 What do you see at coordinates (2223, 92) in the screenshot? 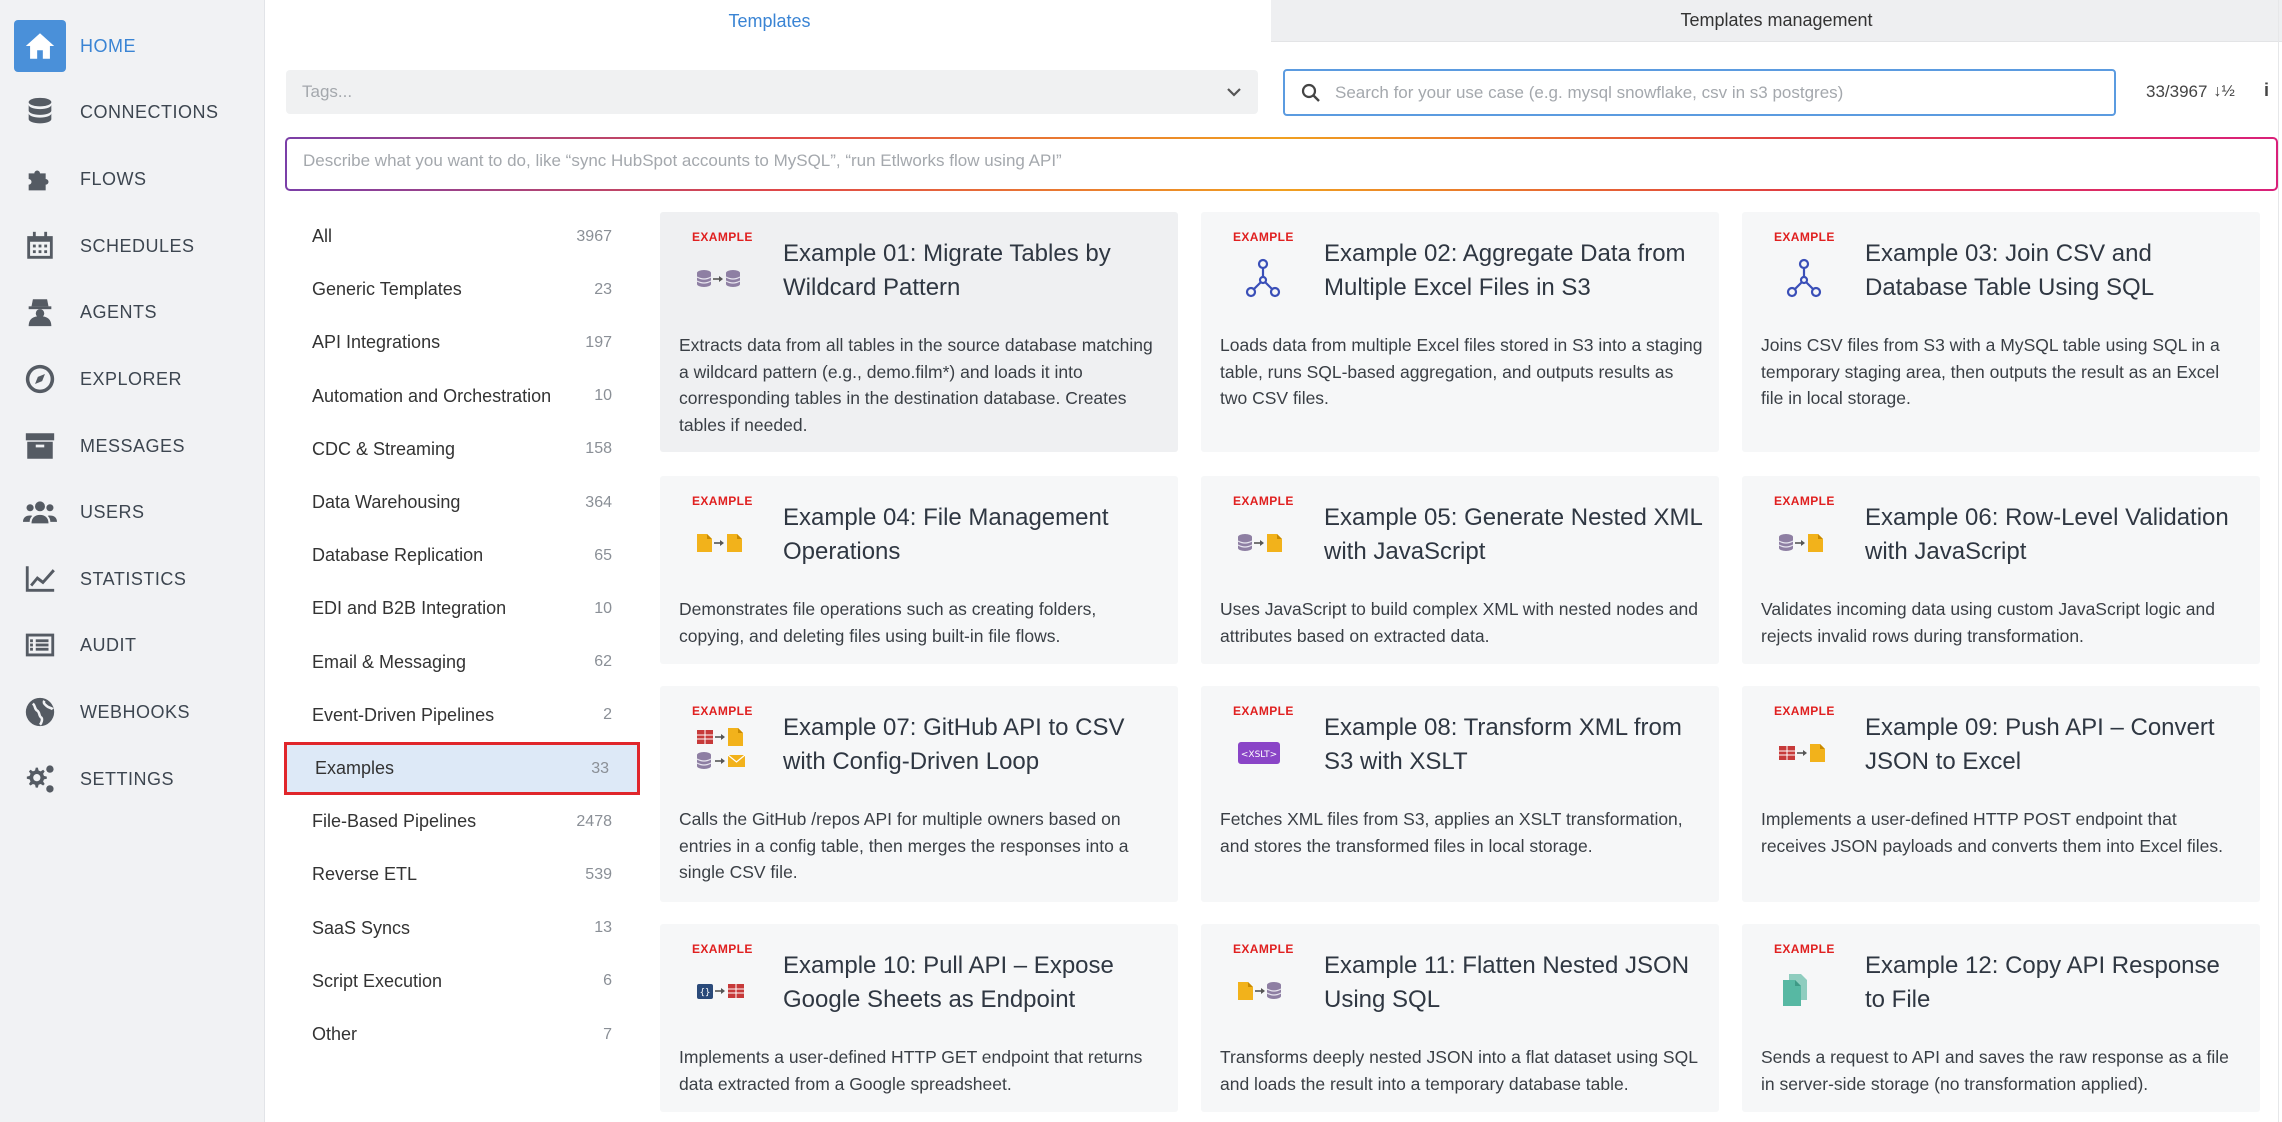
I see `sort-numeric-icon: ↓½` at bounding box center [2223, 92].